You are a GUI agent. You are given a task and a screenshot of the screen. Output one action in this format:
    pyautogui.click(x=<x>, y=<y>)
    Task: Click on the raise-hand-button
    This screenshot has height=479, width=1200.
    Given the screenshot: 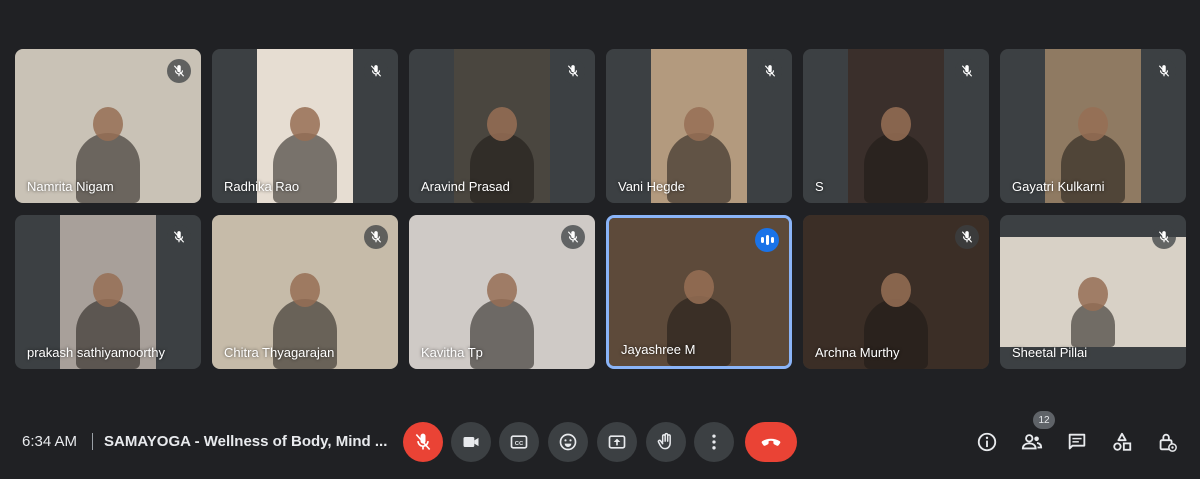 What is the action you would take?
    pyautogui.click(x=666, y=442)
    